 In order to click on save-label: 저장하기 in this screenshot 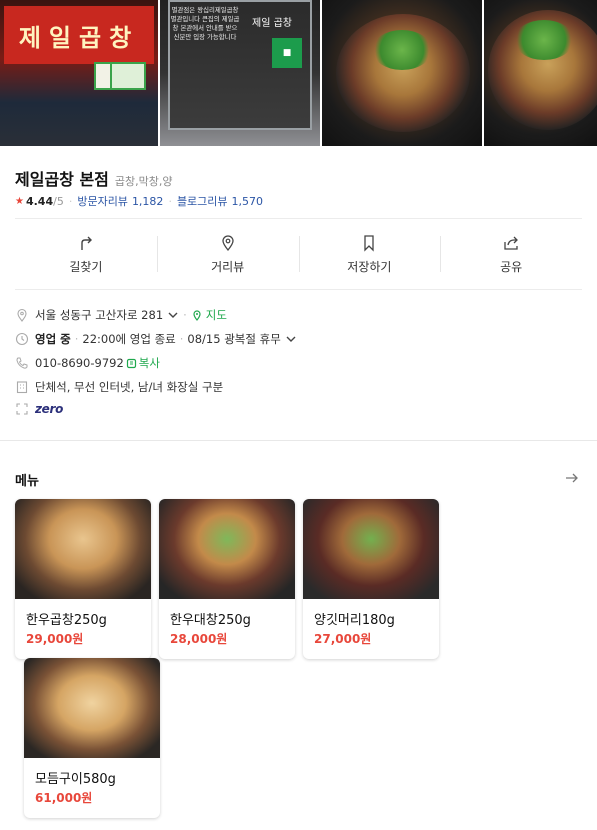, I will do `click(369, 266)`.